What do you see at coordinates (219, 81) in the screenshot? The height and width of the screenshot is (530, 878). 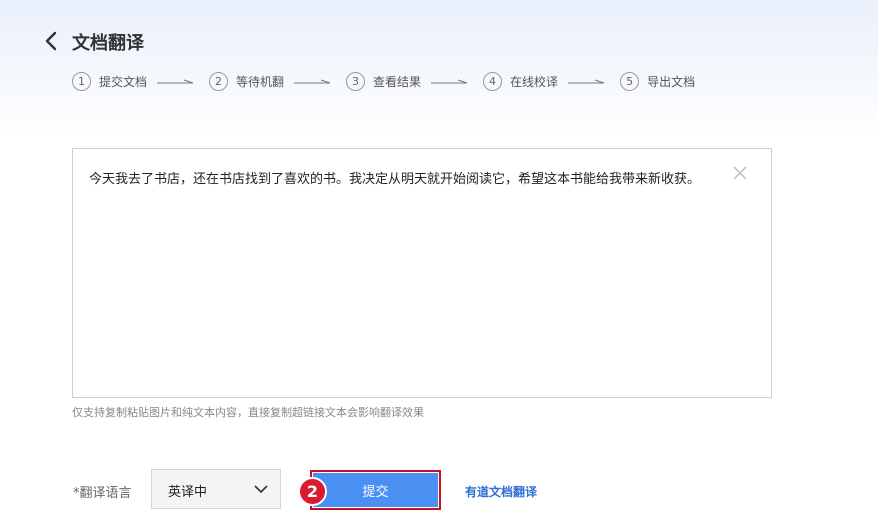 I see `step-number: 2` at bounding box center [219, 81].